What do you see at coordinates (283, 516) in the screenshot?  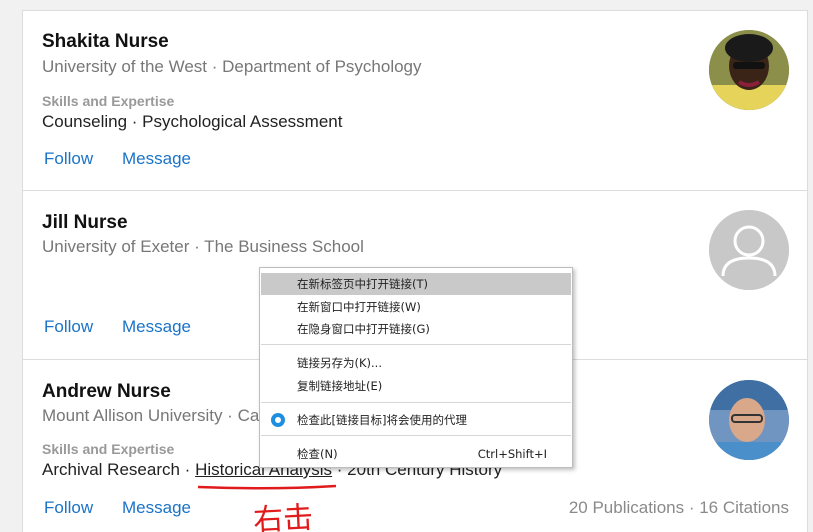 I see `annotation-right-click-label: 右击` at bounding box center [283, 516].